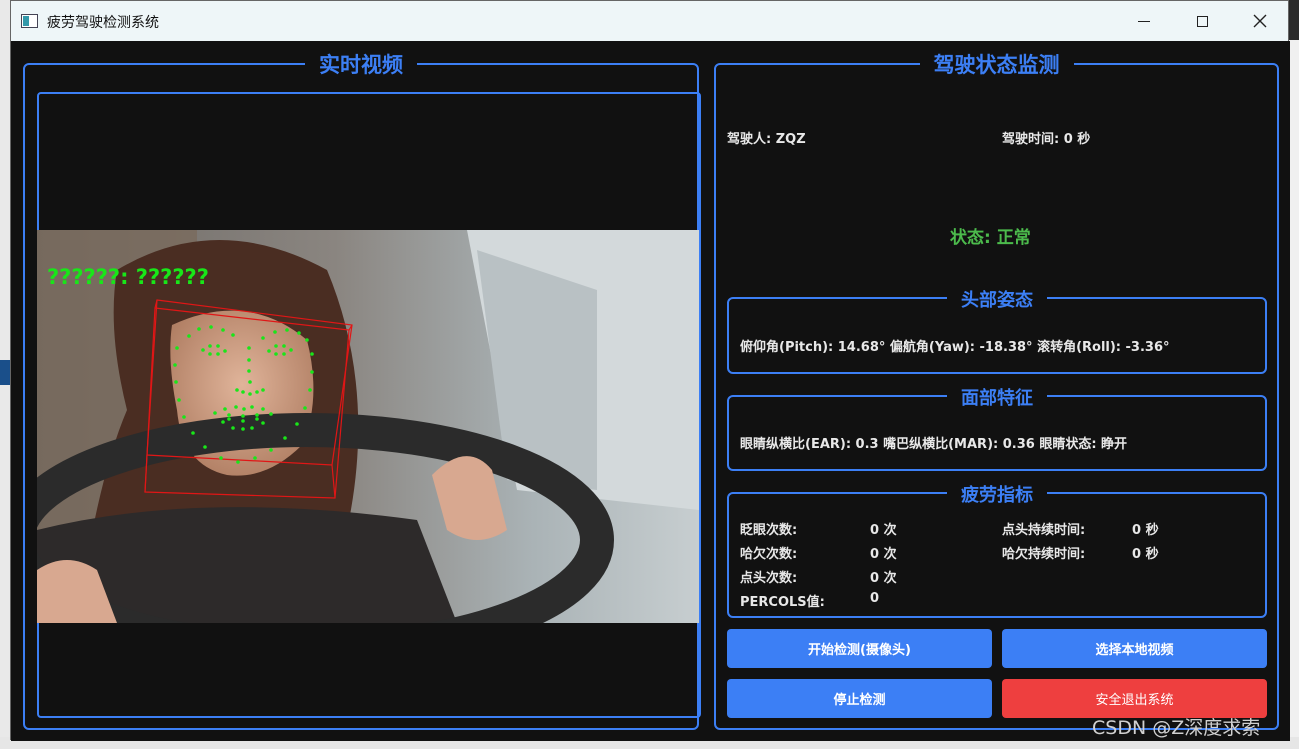 The height and width of the screenshot is (749, 1299). I want to click on blink-count-value: 0 次, so click(883, 530).